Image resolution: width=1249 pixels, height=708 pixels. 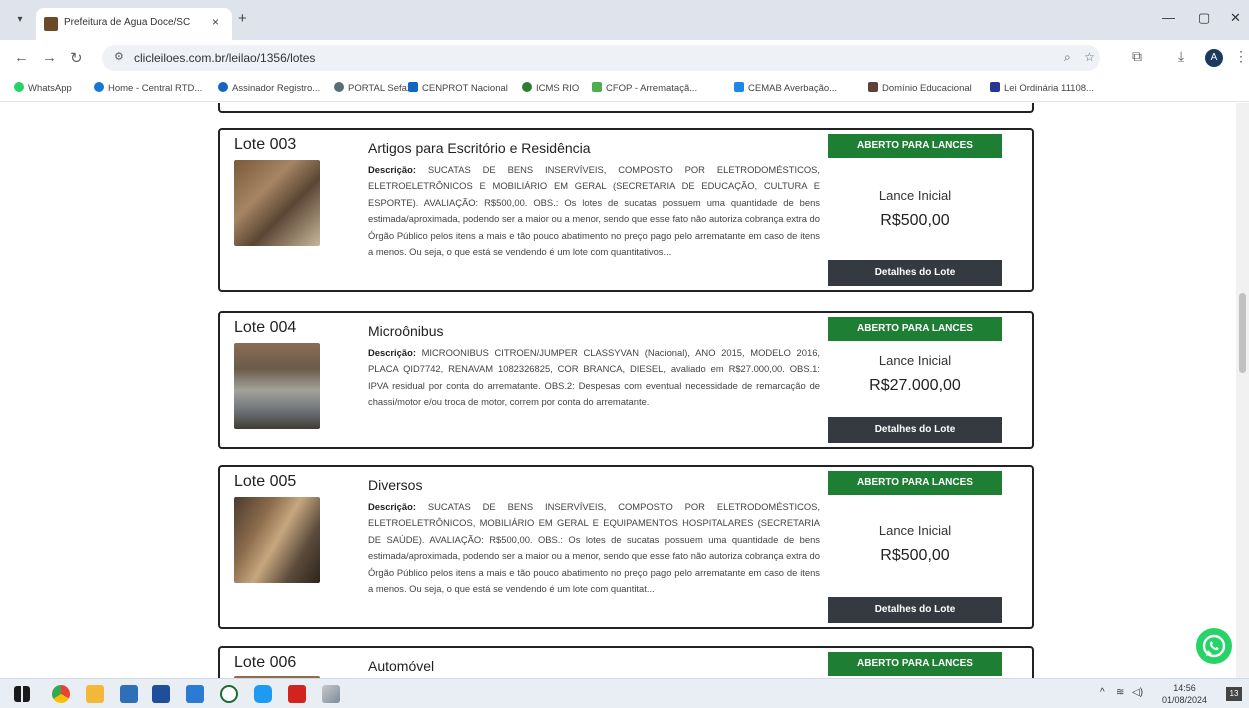 I want to click on lot-title: Diversos, so click(x=395, y=485).